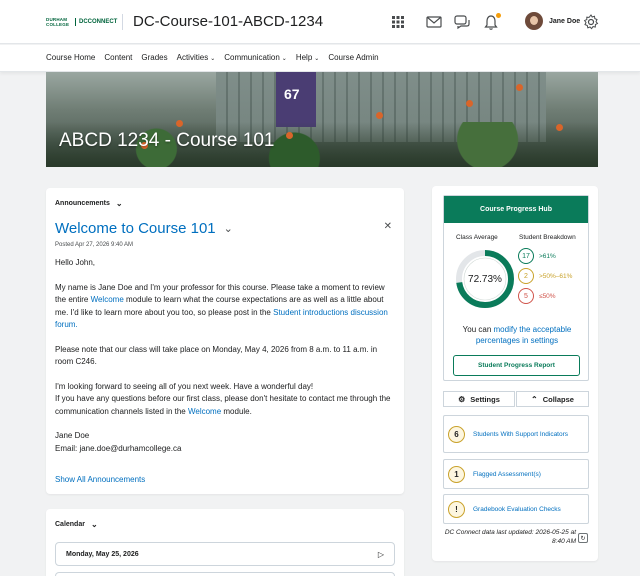 The height and width of the screenshot is (576, 640). What do you see at coordinates (102, 554) in the screenshot?
I see `calendar-day: Monday, May 25, 2026` at bounding box center [102, 554].